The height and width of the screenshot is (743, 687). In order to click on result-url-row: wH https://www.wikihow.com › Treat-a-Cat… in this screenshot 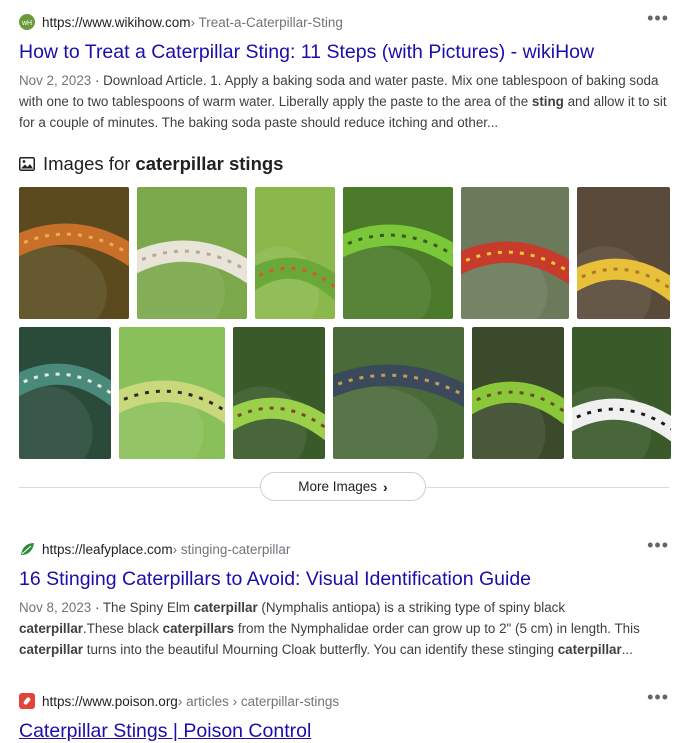, I will do `click(344, 22)`.